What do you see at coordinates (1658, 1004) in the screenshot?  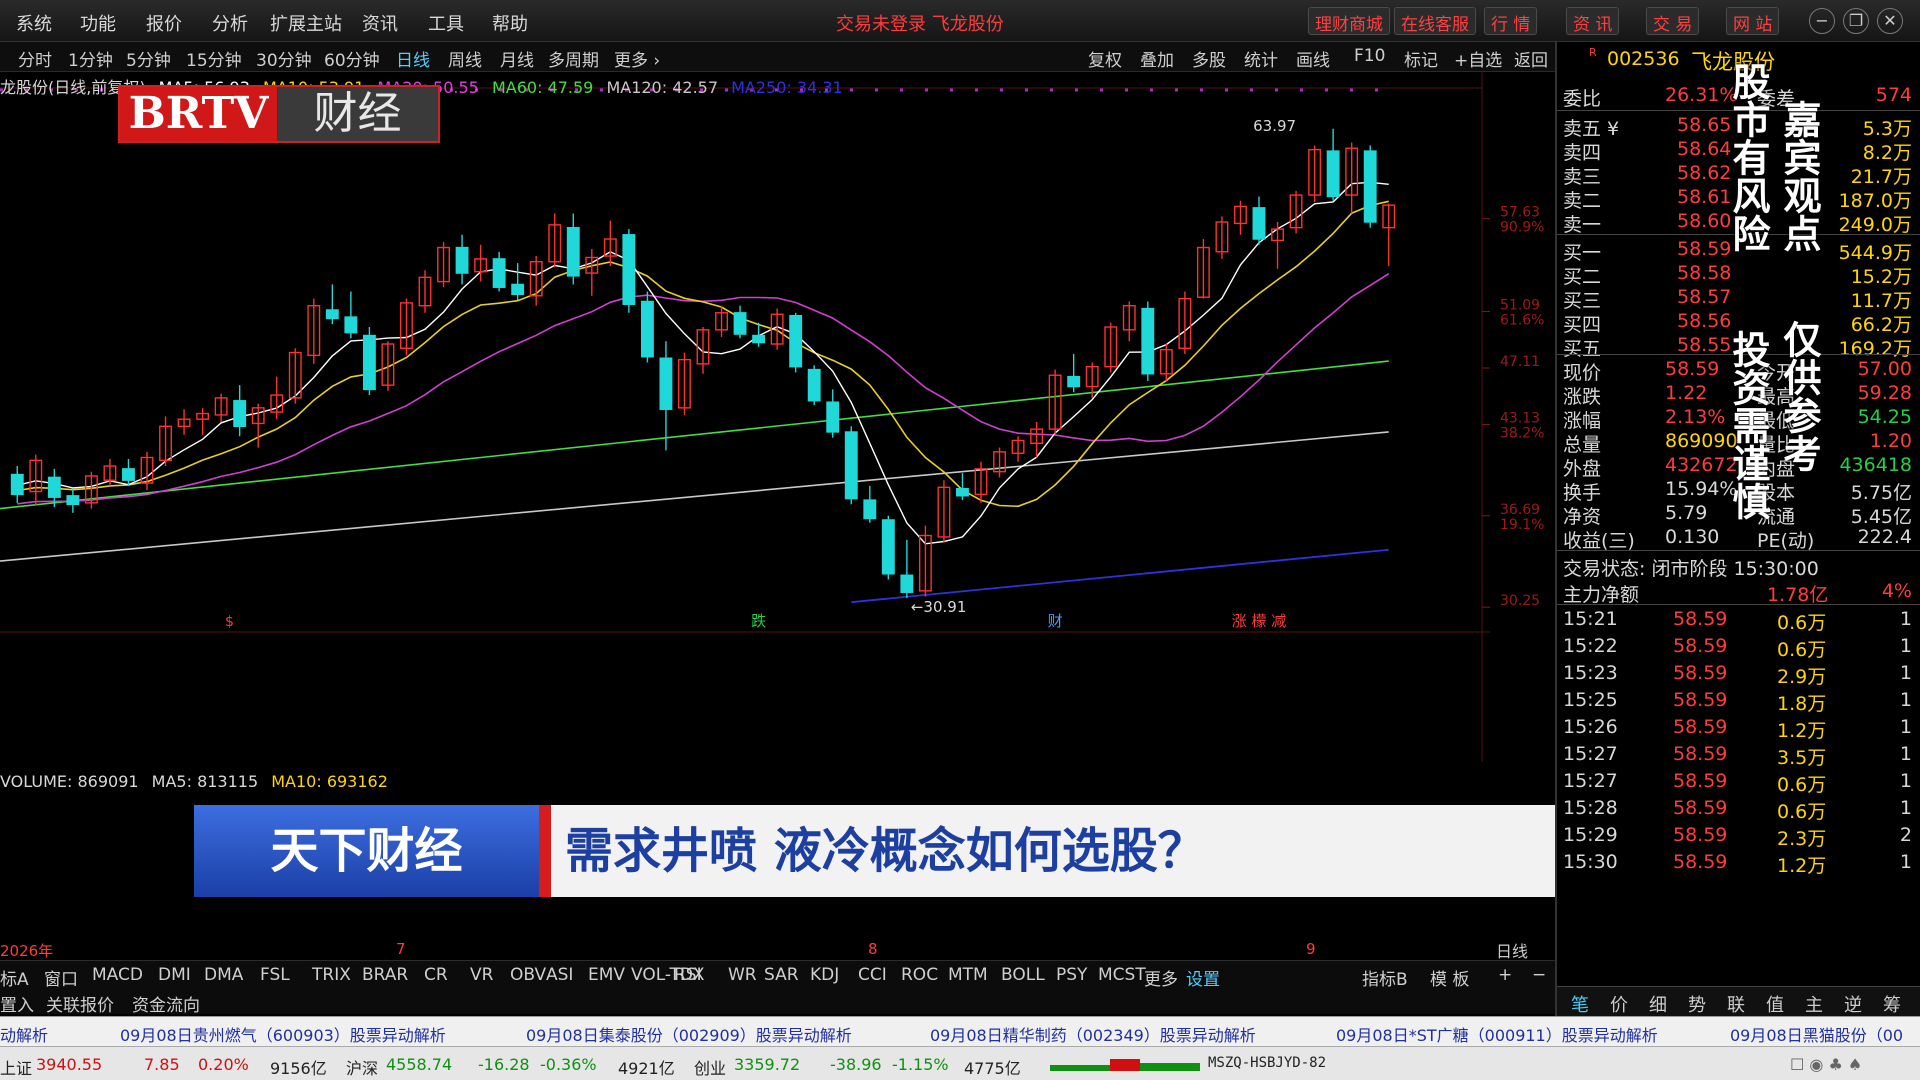 I see `quote-tab-2: 细` at bounding box center [1658, 1004].